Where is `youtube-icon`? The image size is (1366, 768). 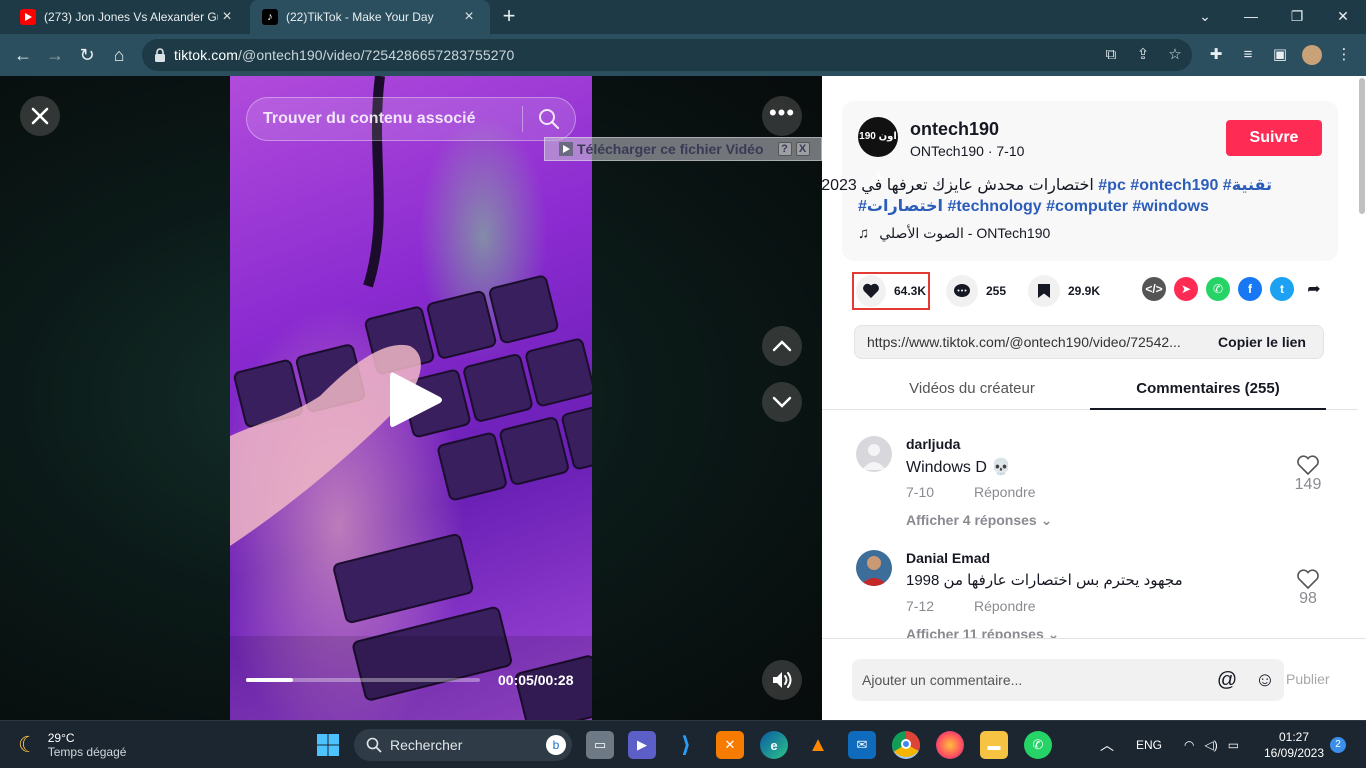
youtube-icon is located at coordinates (28, 17).